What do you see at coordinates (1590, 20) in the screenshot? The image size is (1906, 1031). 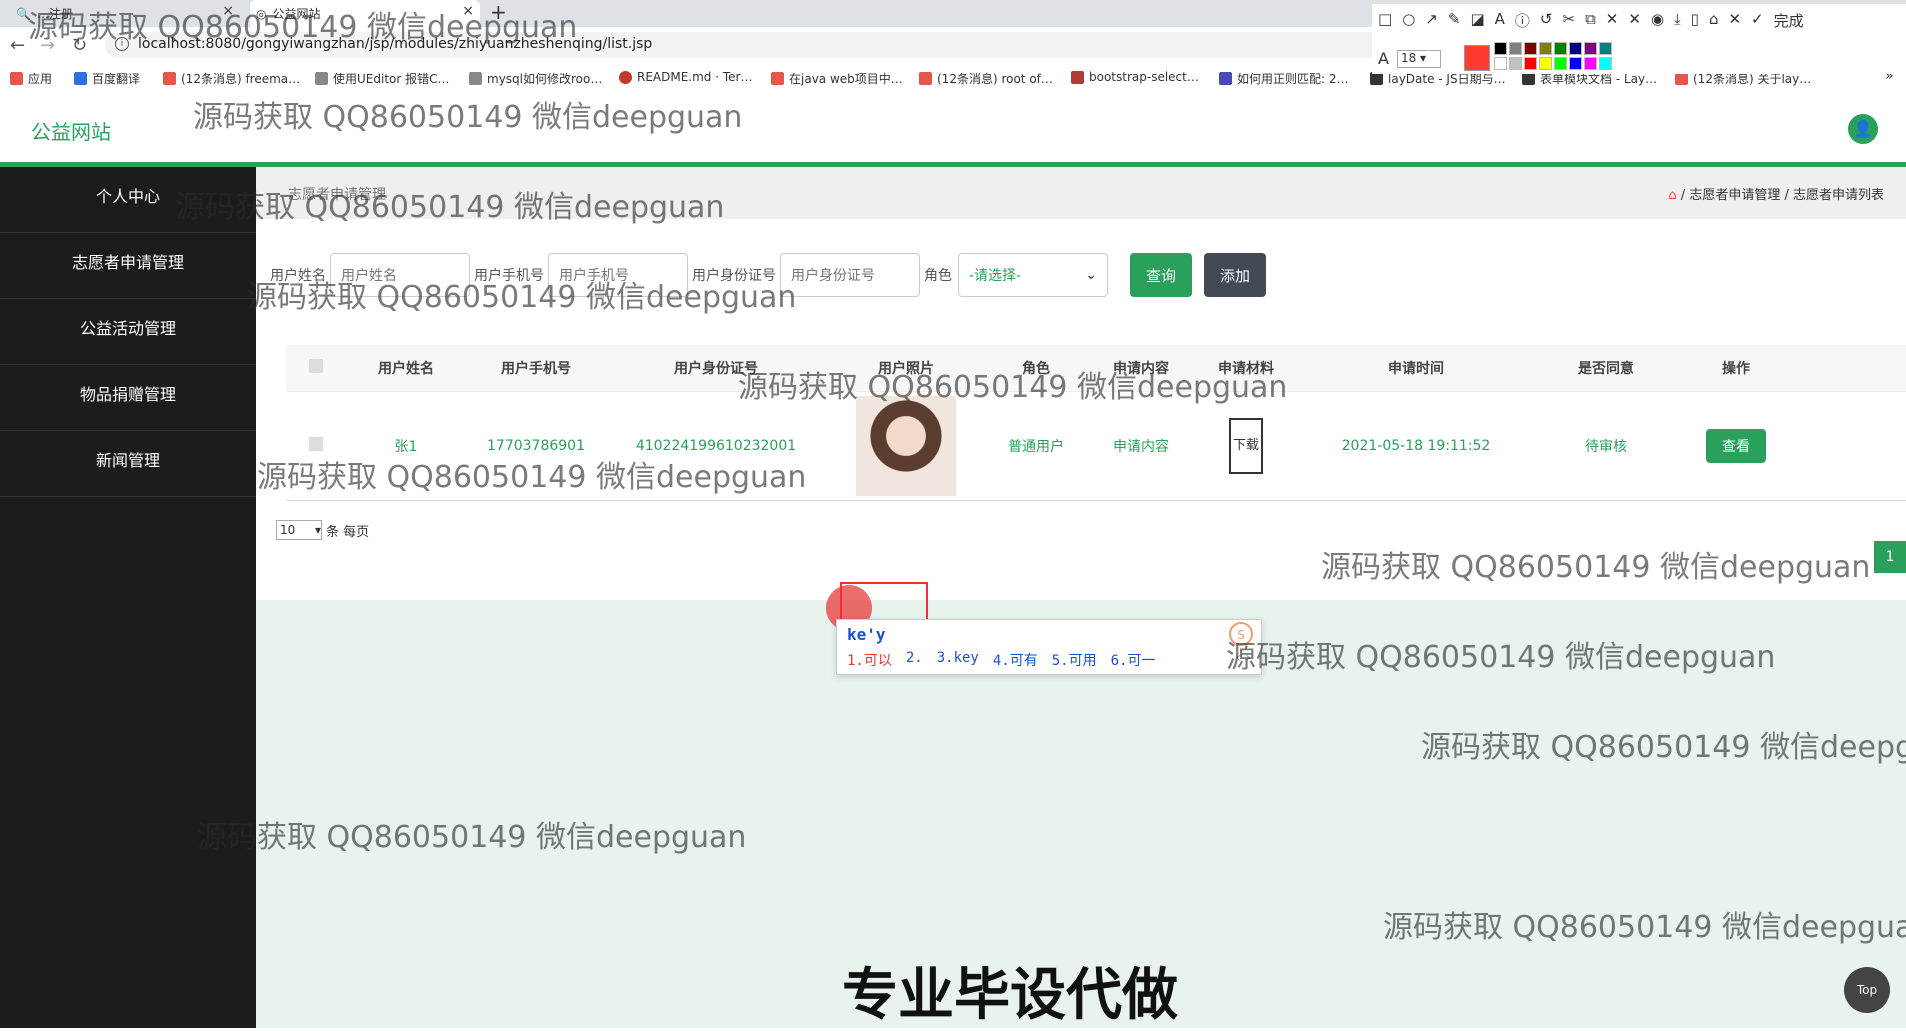 I see `annotation-tool-icon: ⧉` at bounding box center [1590, 20].